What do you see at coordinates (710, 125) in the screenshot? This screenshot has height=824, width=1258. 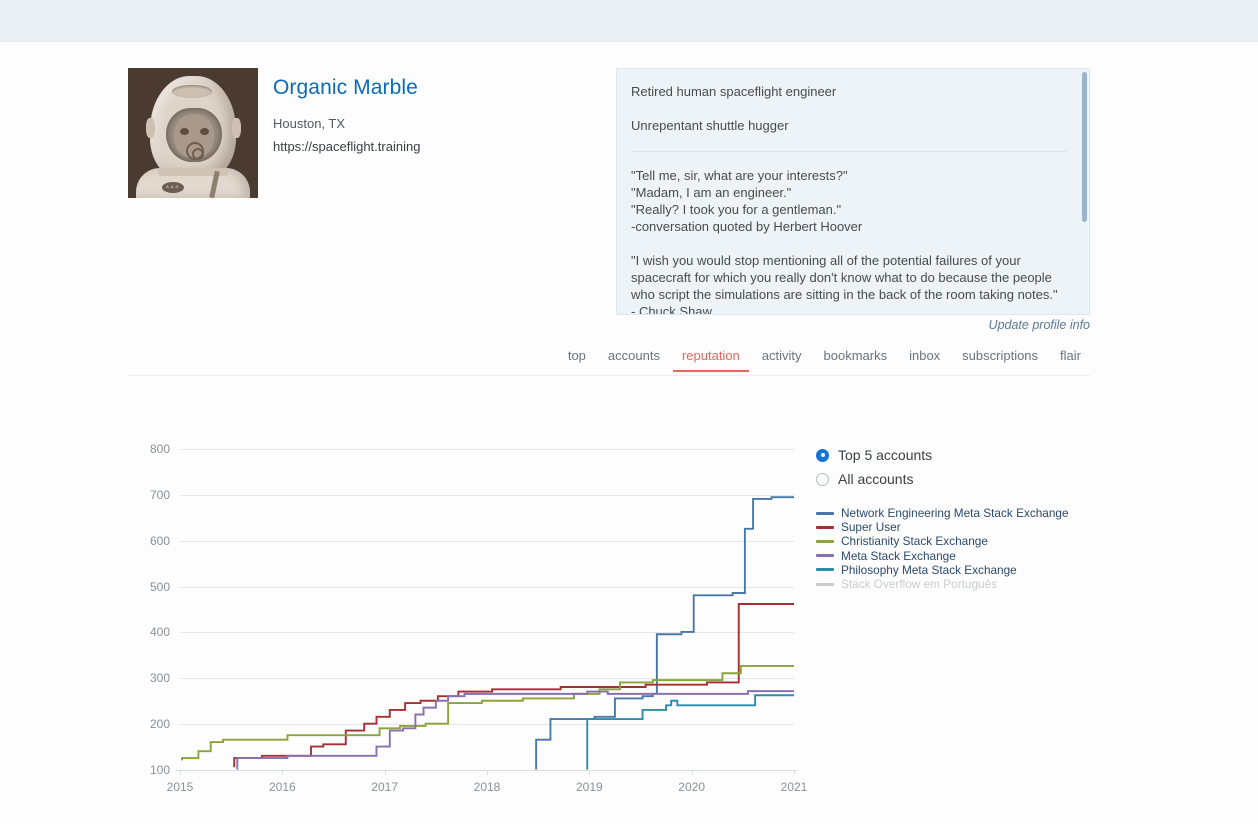 I see `bio-line-2: Unrepentant shuttle hugger` at bounding box center [710, 125].